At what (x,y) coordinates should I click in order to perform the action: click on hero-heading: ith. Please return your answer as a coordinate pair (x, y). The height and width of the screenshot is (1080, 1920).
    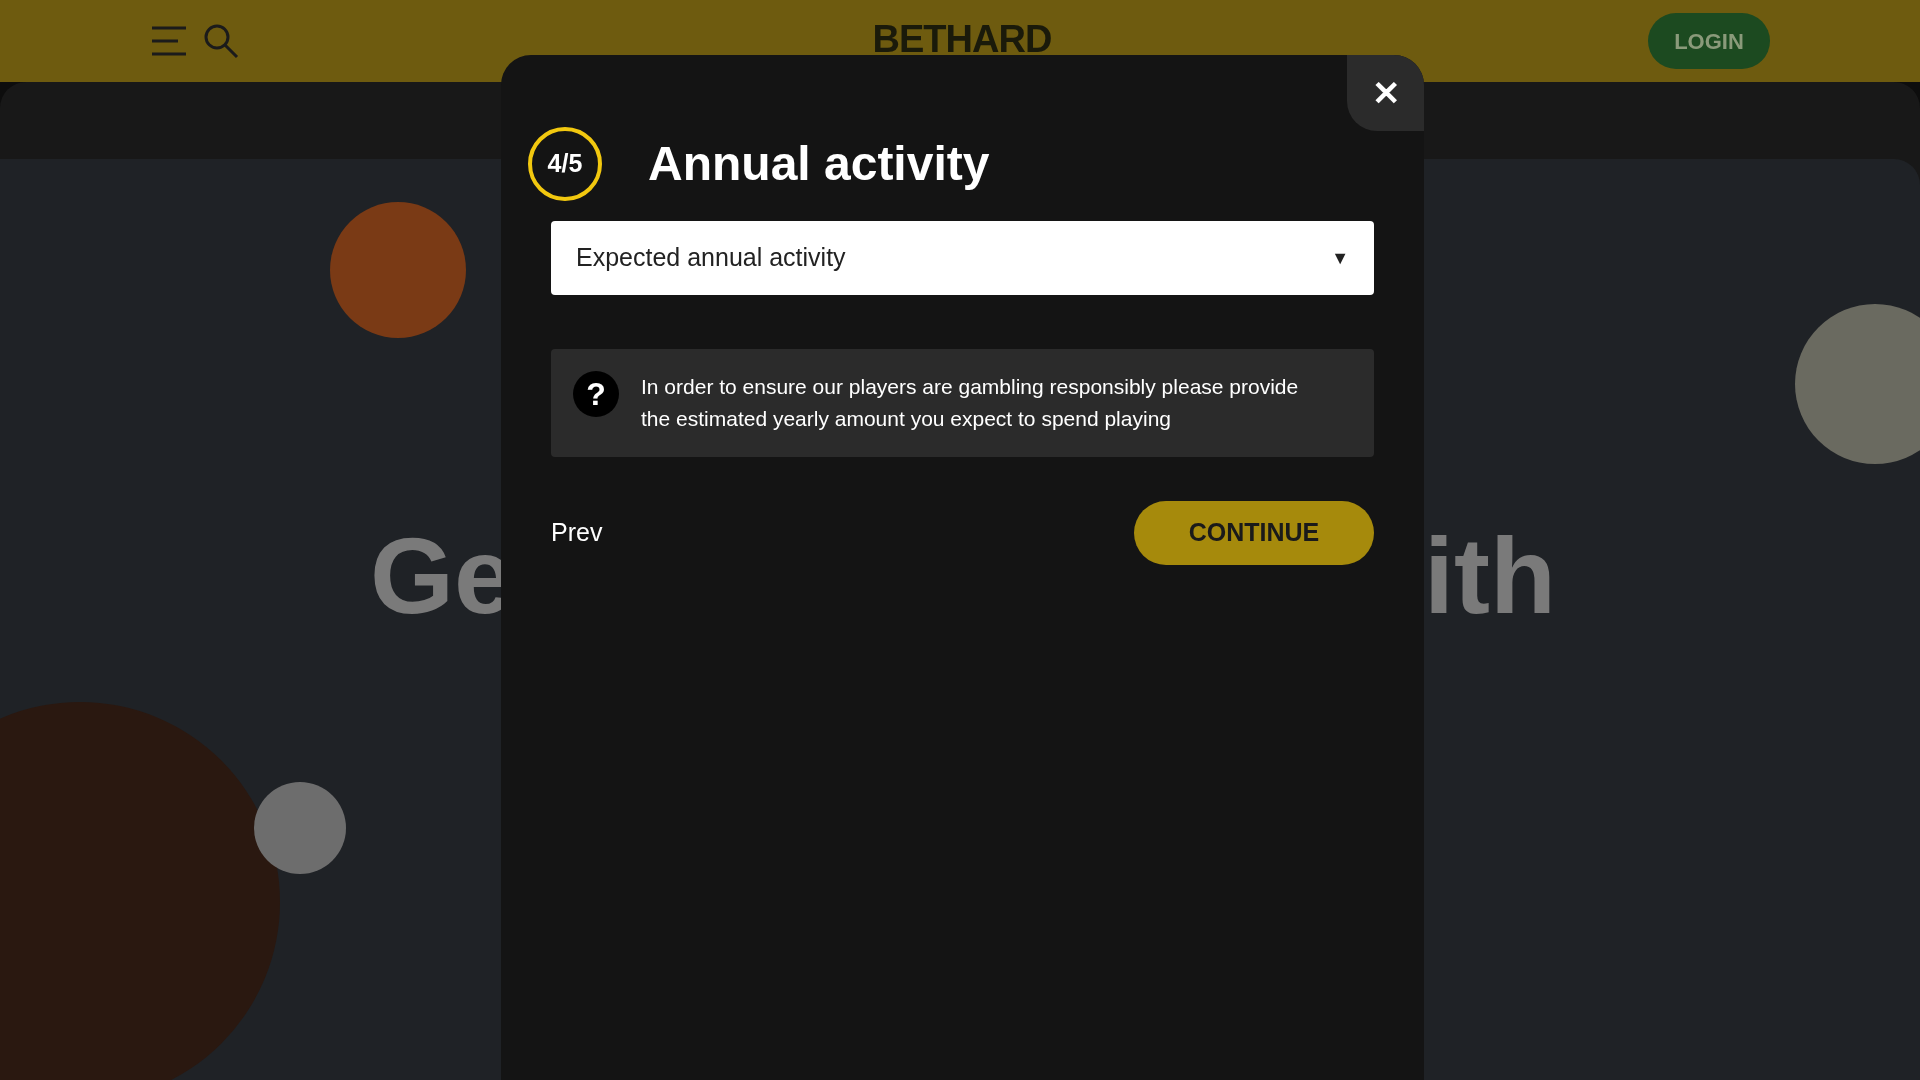
    Looking at the image, I should click on (1490, 576).